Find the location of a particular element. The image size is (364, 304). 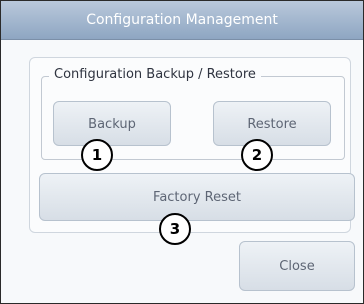

callout-marker-2: 2 is located at coordinates (257, 155).